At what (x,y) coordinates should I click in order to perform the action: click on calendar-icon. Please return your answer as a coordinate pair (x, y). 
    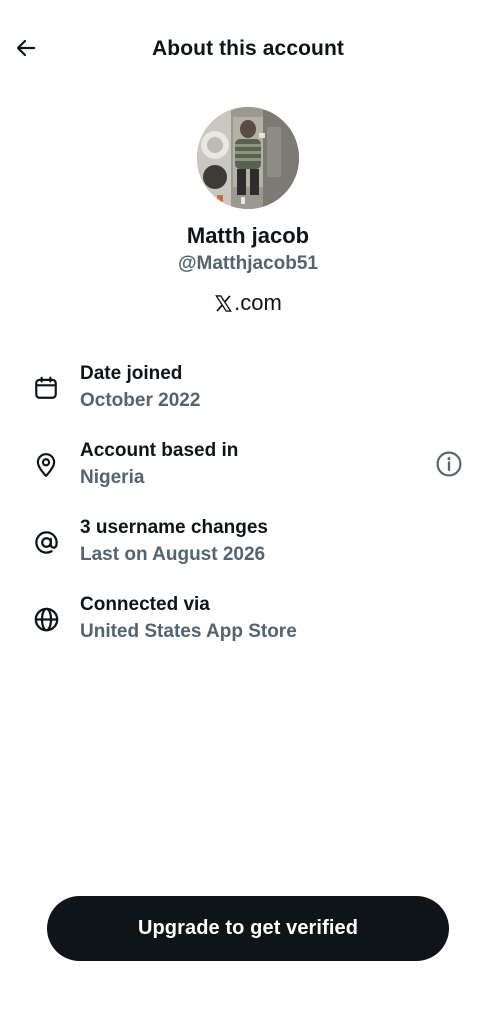
    Looking at the image, I should click on (46, 388).